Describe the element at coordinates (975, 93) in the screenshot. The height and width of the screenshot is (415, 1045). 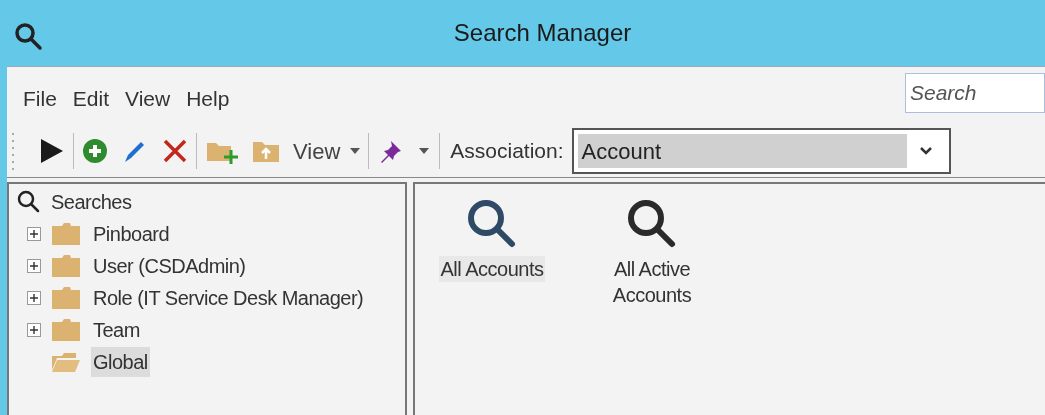
I see `search-field: Search` at that location.